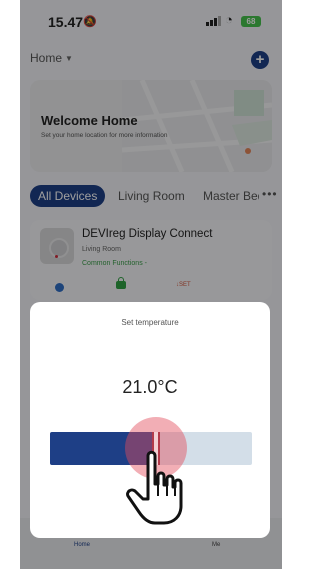  Describe the element at coordinates (150, 322) in the screenshot. I see `dialog-title: Set temperature` at that location.